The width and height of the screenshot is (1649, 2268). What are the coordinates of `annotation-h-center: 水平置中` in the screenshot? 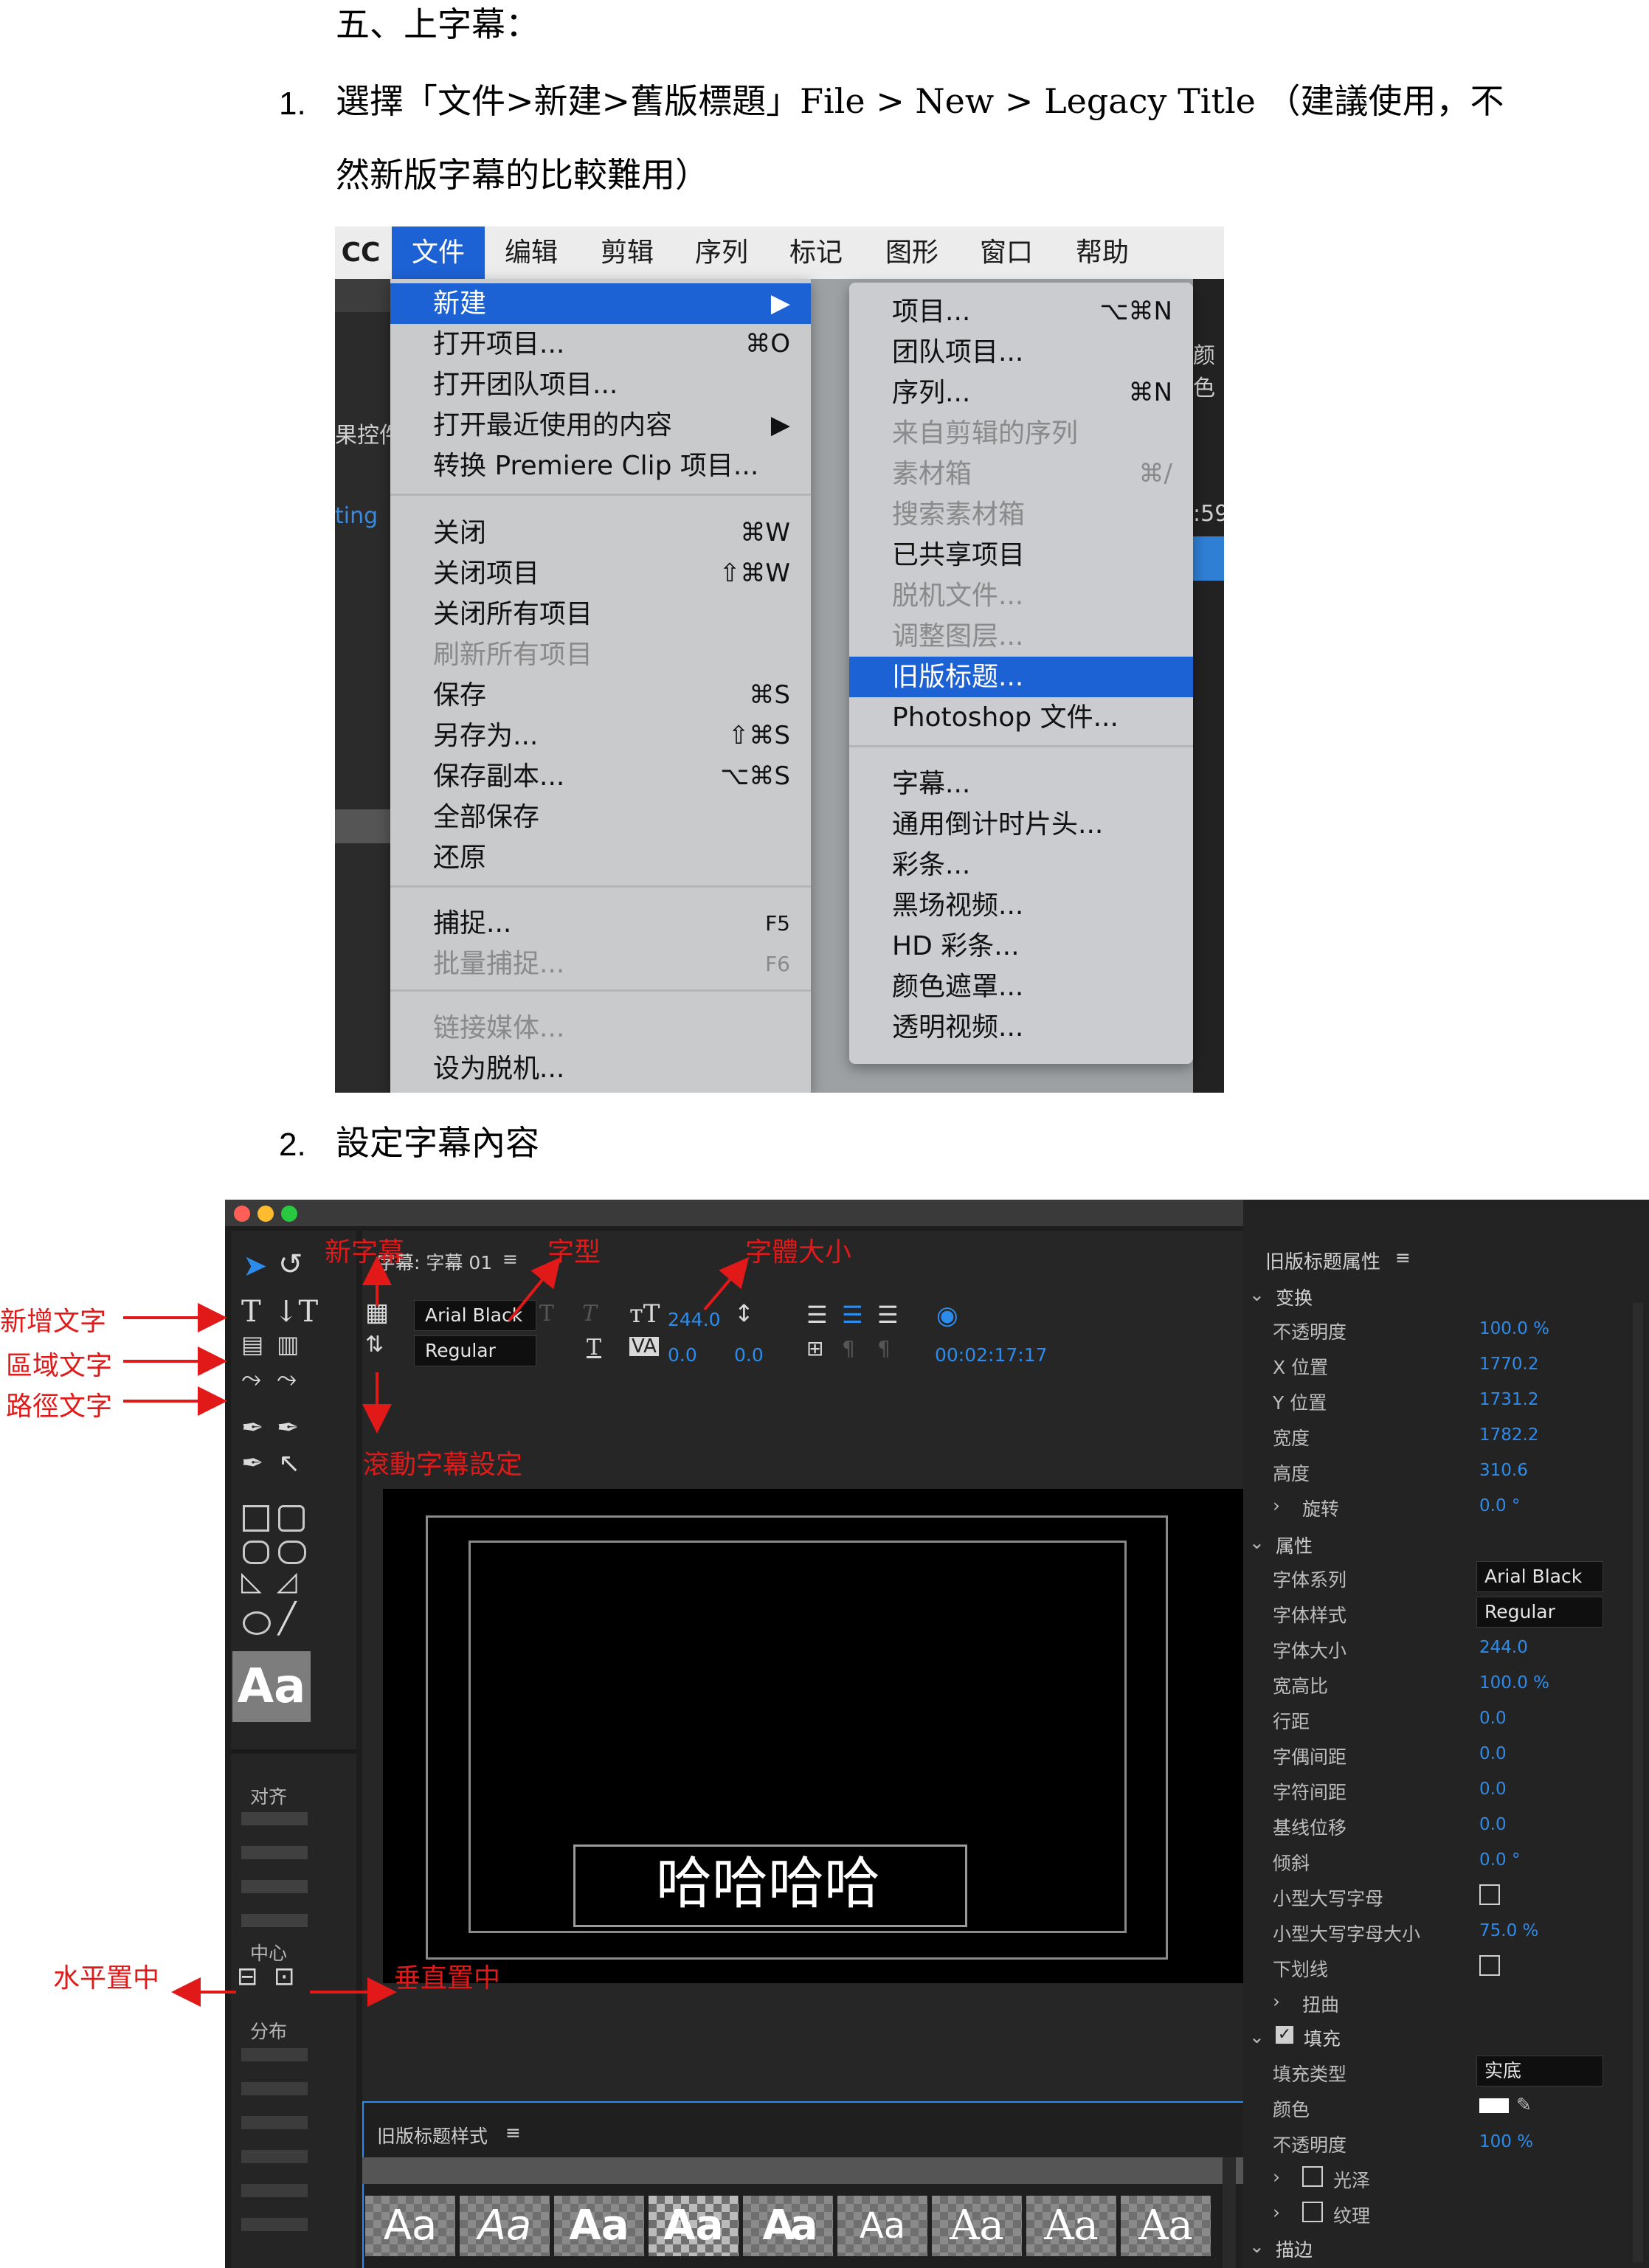 It's located at (107, 1978).